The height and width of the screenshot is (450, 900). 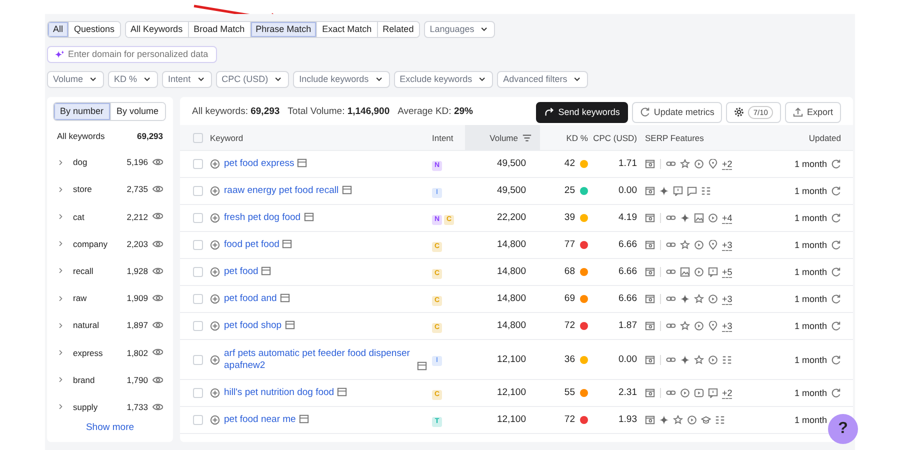 I want to click on keyword-link: pet food and, so click(x=250, y=299).